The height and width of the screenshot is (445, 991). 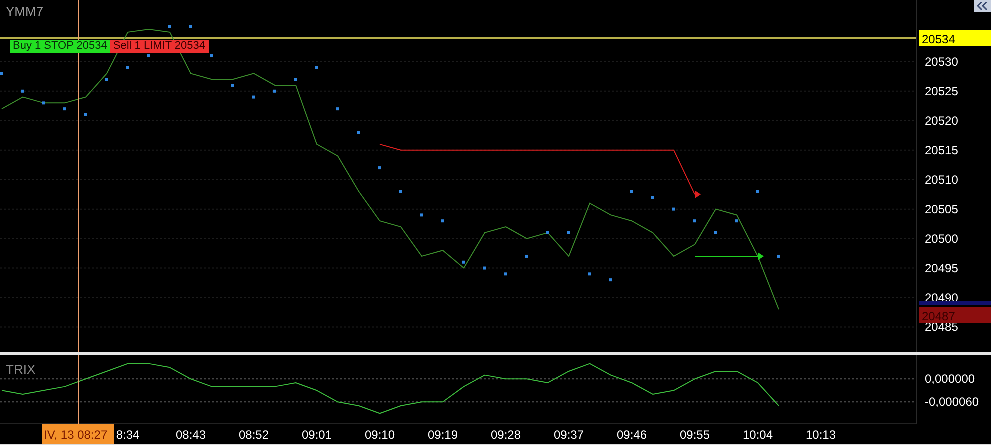 What do you see at coordinates (941, 179) in the screenshot?
I see `price-axis-label: 20510` at bounding box center [941, 179].